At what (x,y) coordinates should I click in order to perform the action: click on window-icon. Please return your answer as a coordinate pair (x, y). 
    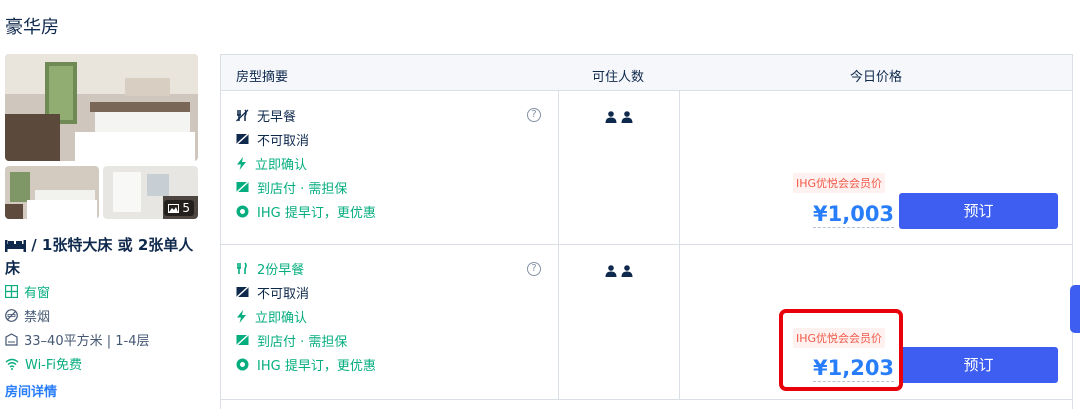
    Looking at the image, I should click on (11, 291).